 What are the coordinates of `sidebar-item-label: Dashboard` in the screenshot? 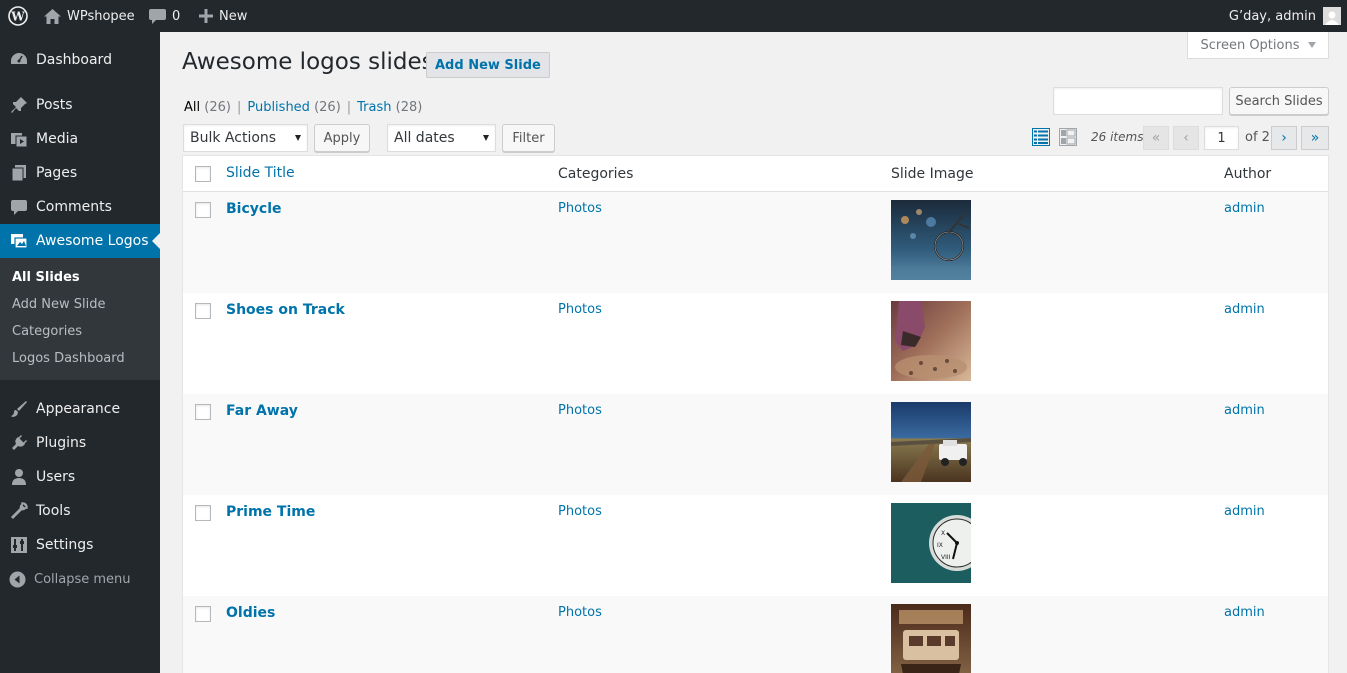 It's located at (74, 60).